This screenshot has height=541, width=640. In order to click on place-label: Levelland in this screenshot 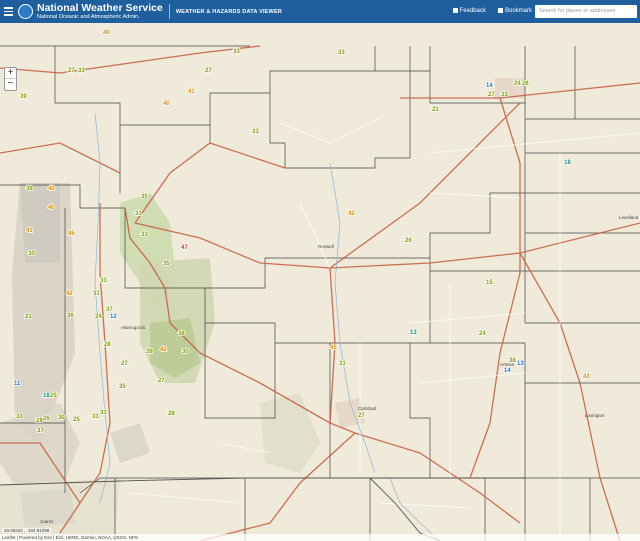, I will do `click(629, 217)`.